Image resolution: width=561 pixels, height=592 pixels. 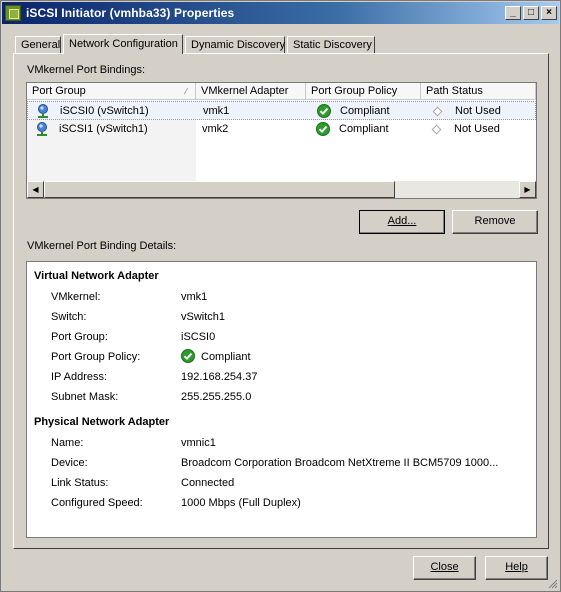 I want to click on field-label: Port Group:, so click(x=79, y=337).